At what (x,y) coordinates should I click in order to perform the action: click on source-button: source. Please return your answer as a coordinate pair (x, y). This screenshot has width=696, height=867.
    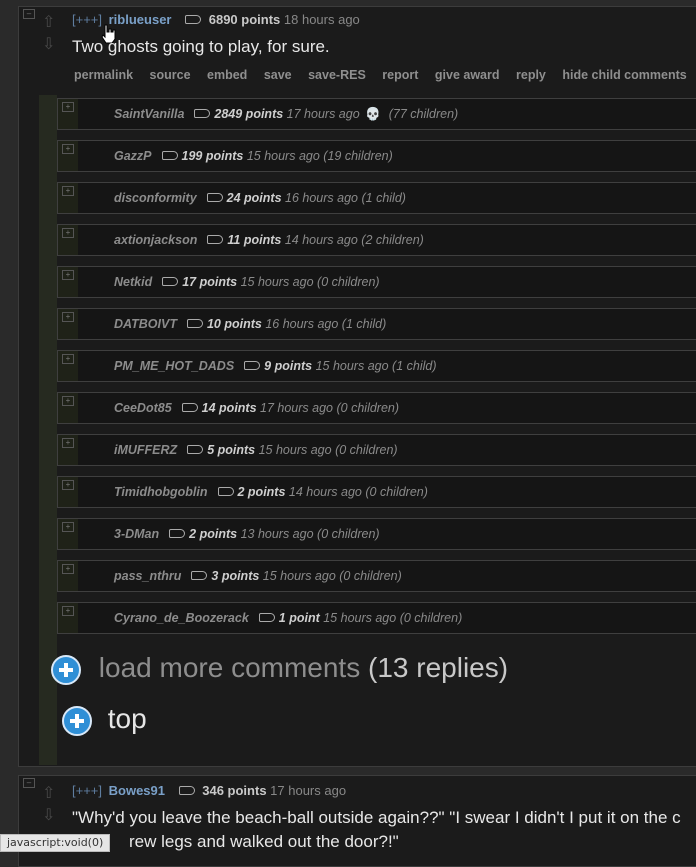
    Looking at the image, I should click on (170, 75).